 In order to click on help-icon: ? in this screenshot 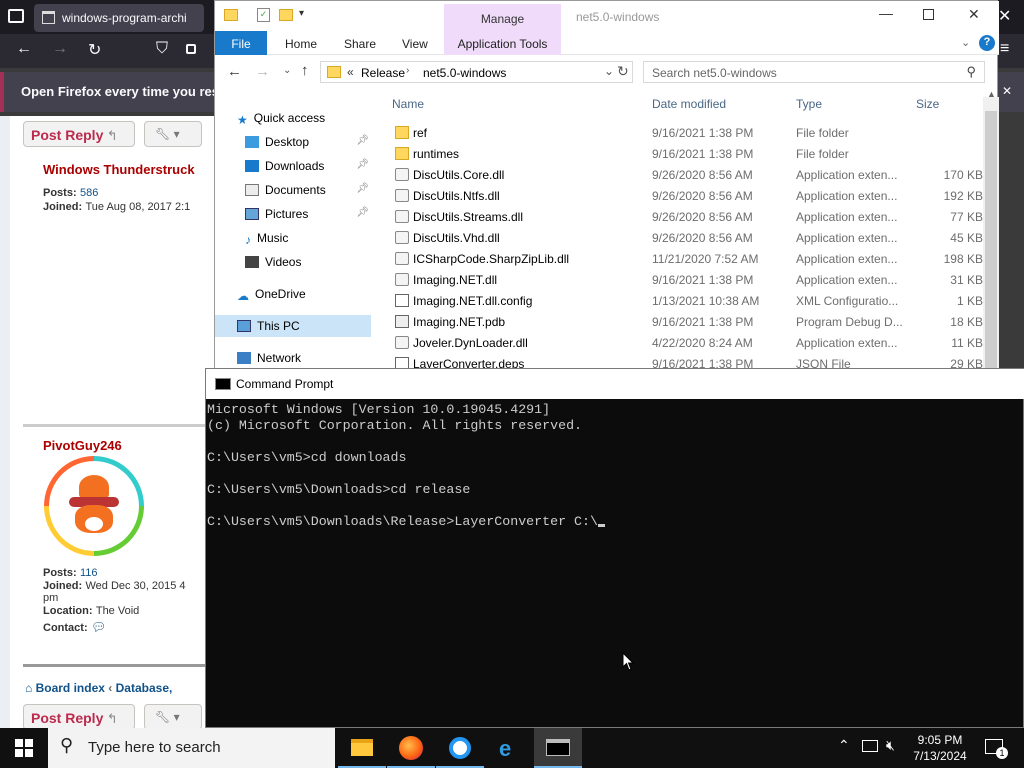, I will do `click(987, 43)`.